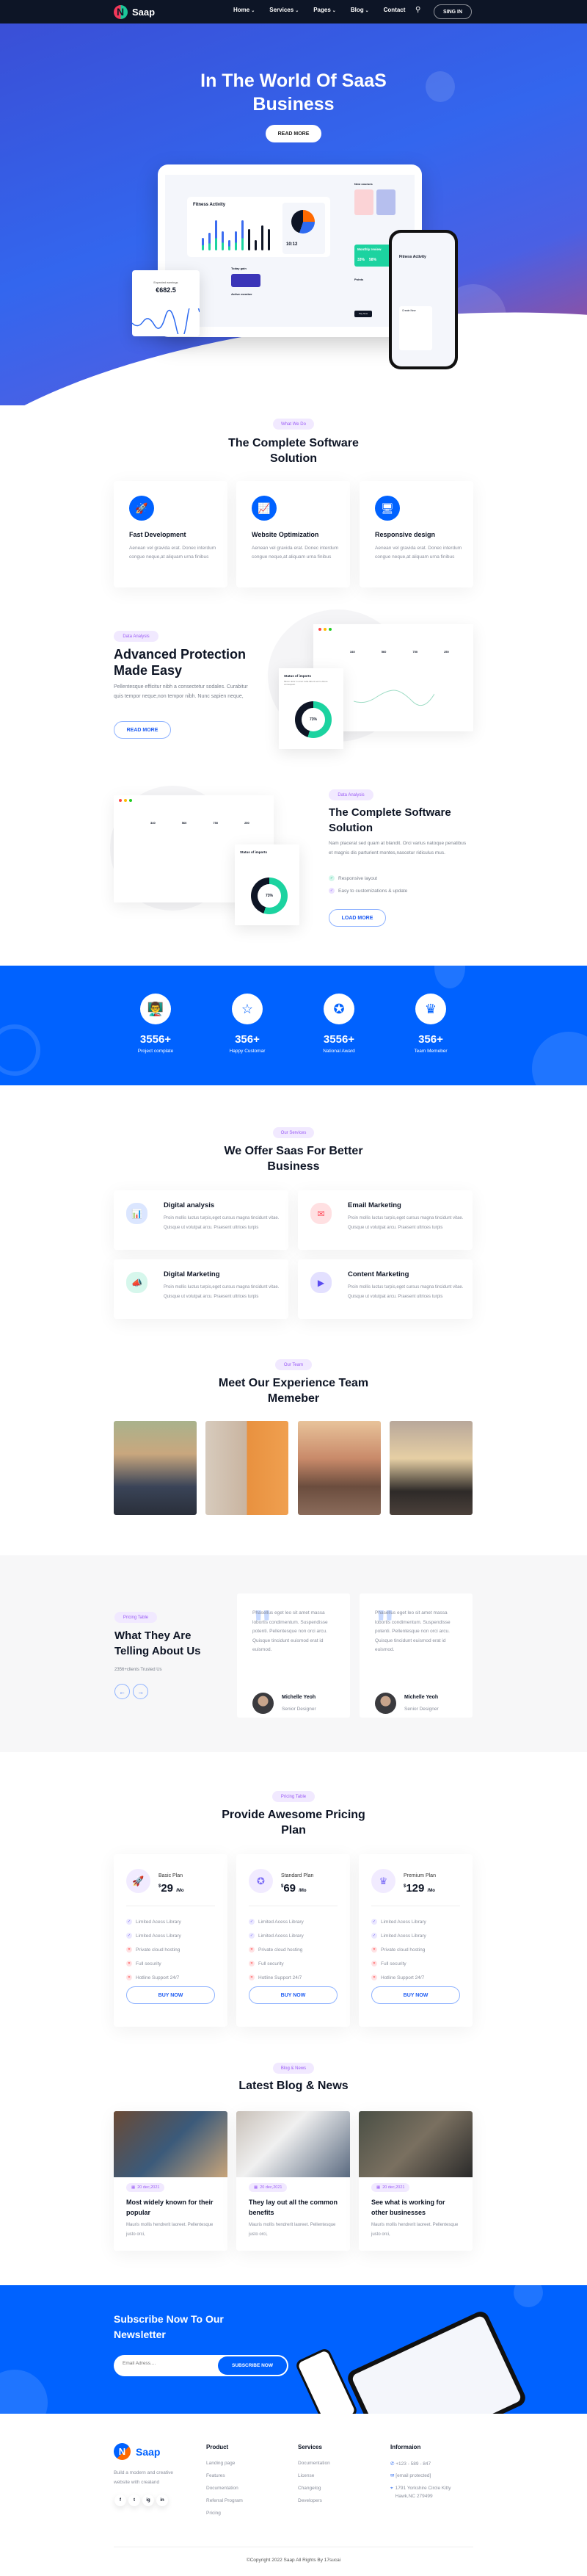 This screenshot has width=587, height=2576. What do you see at coordinates (213, 2513) in the screenshot?
I see `footer-link: Pricing` at bounding box center [213, 2513].